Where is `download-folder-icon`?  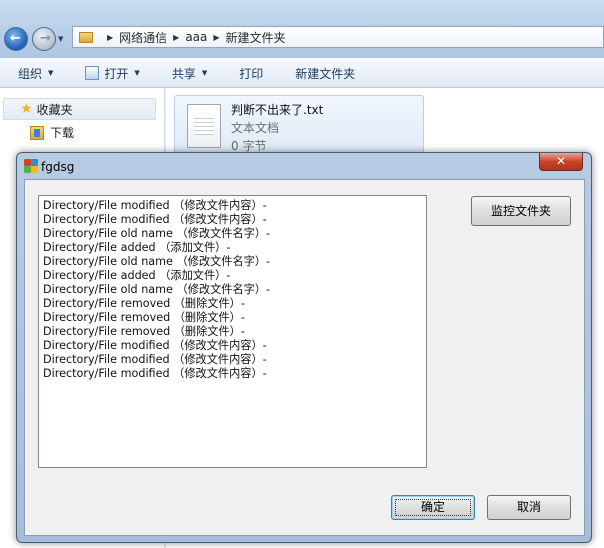
download-folder-icon is located at coordinates (37, 132).